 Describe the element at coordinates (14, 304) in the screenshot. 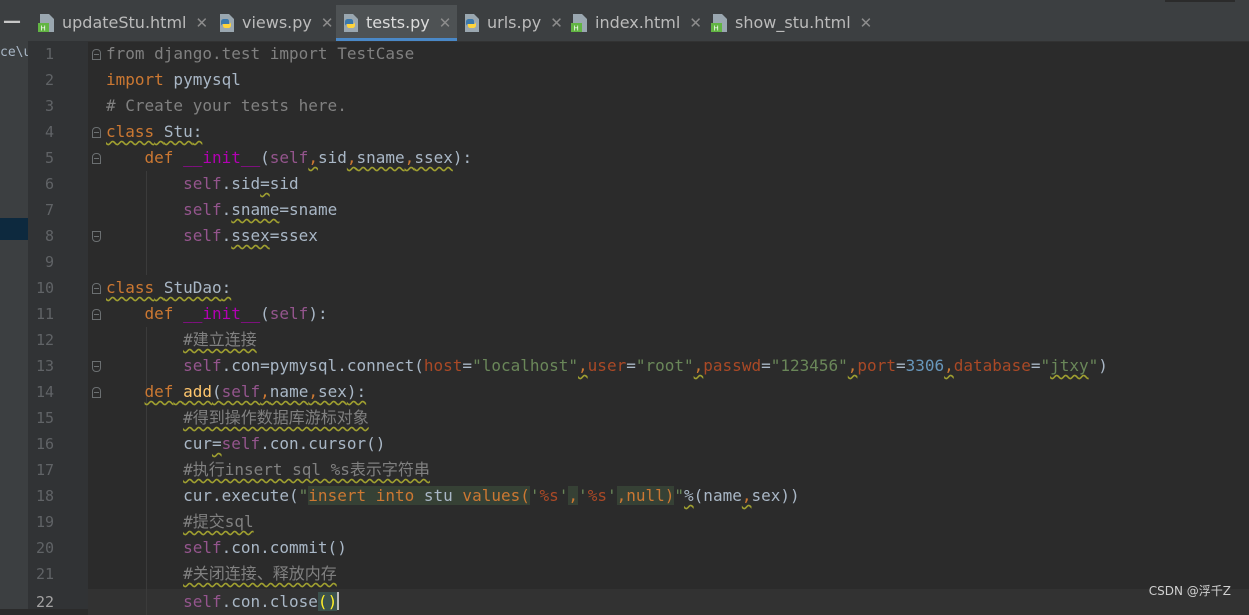

I see `project-tool-window-strip: — ce\u` at that location.